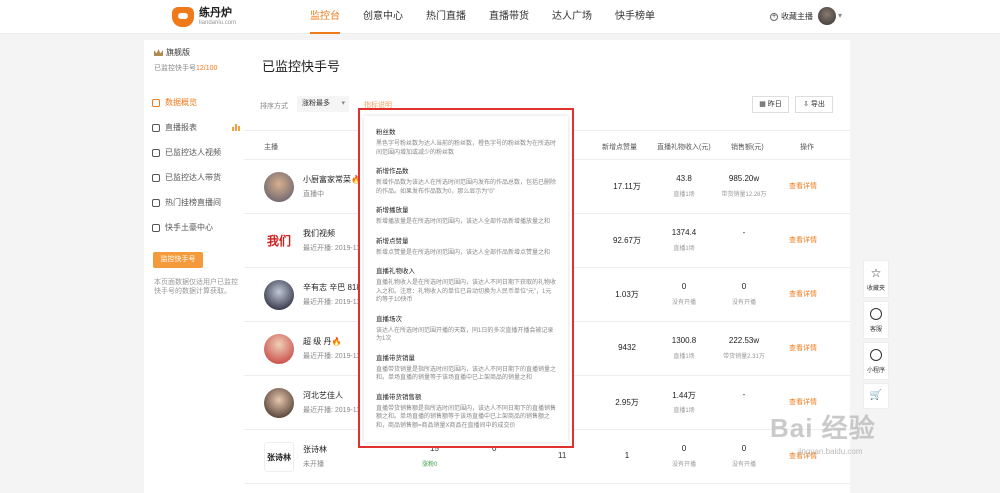  Describe the element at coordinates (744, 195) in the screenshot. I see `sales-sub: 带货销量12.28万` at that location.